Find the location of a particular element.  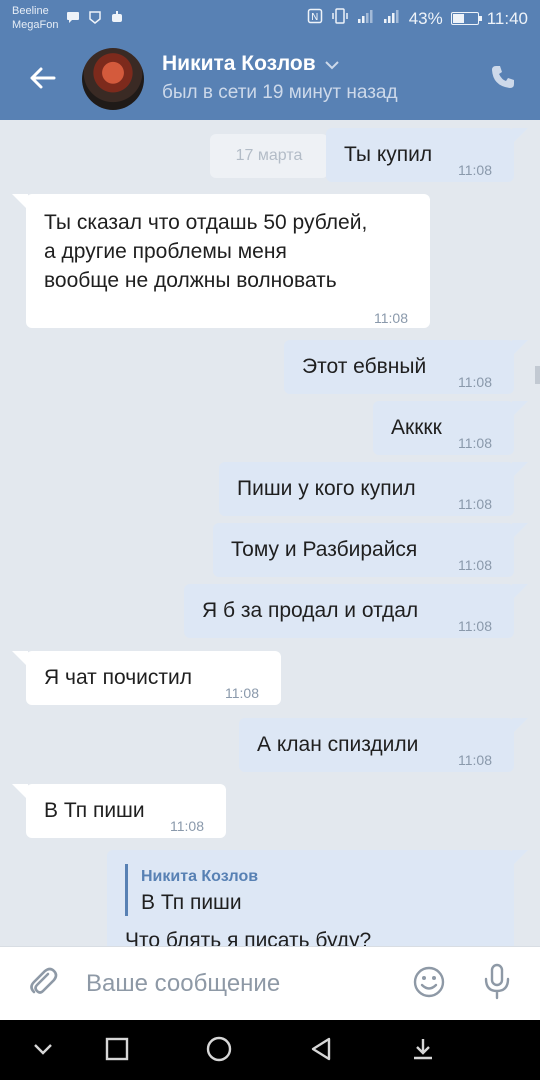

paperclip-icon is located at coordinates (43, 984).